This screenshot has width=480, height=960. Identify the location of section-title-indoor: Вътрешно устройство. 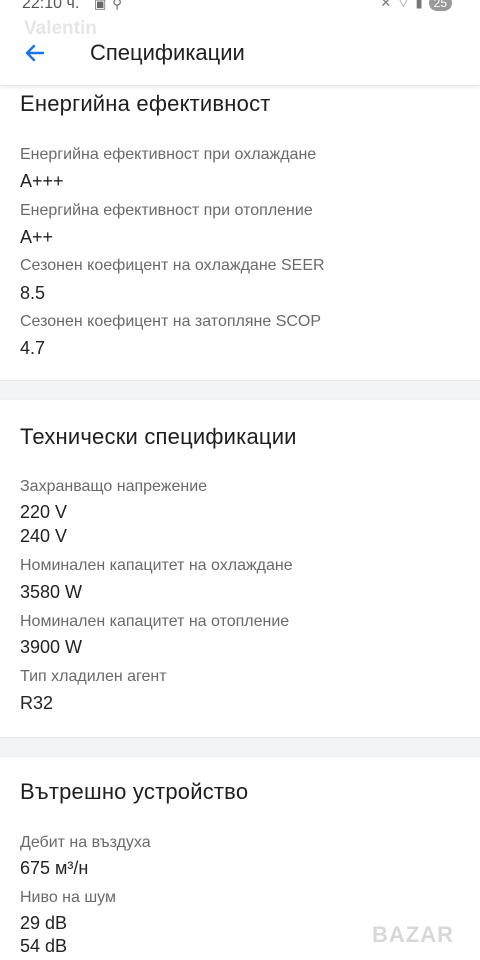
(134, 791).